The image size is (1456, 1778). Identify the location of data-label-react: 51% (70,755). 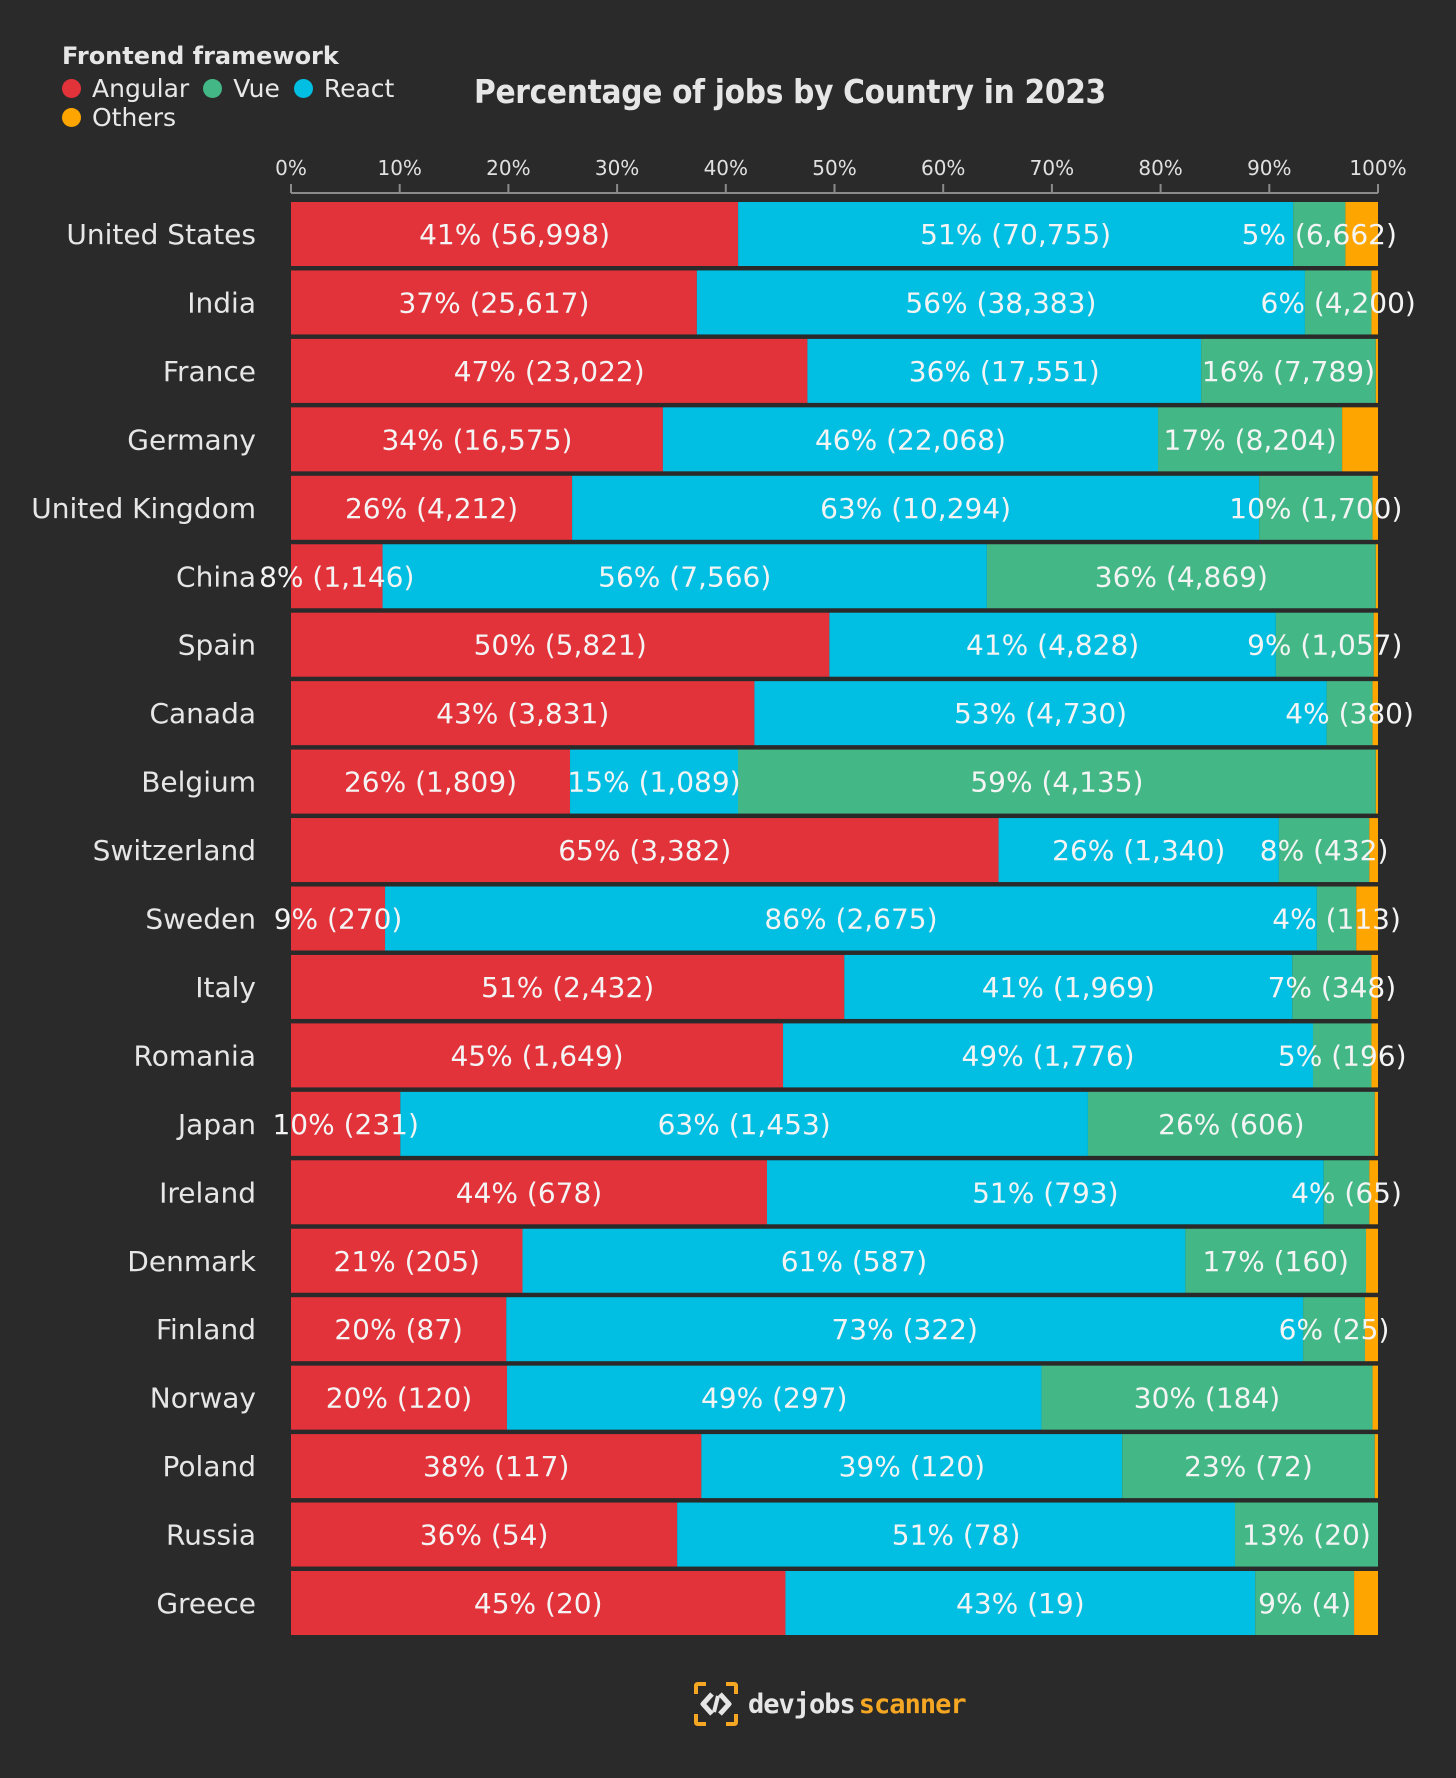
(1015, 234).